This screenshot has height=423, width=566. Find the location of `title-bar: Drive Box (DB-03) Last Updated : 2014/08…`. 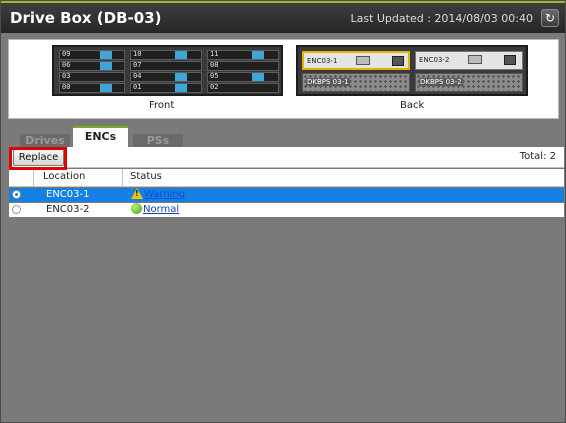

title-bar: Drive Box (DB-03) Last Updated : 2014/08… is located at coordinates (283, 17).